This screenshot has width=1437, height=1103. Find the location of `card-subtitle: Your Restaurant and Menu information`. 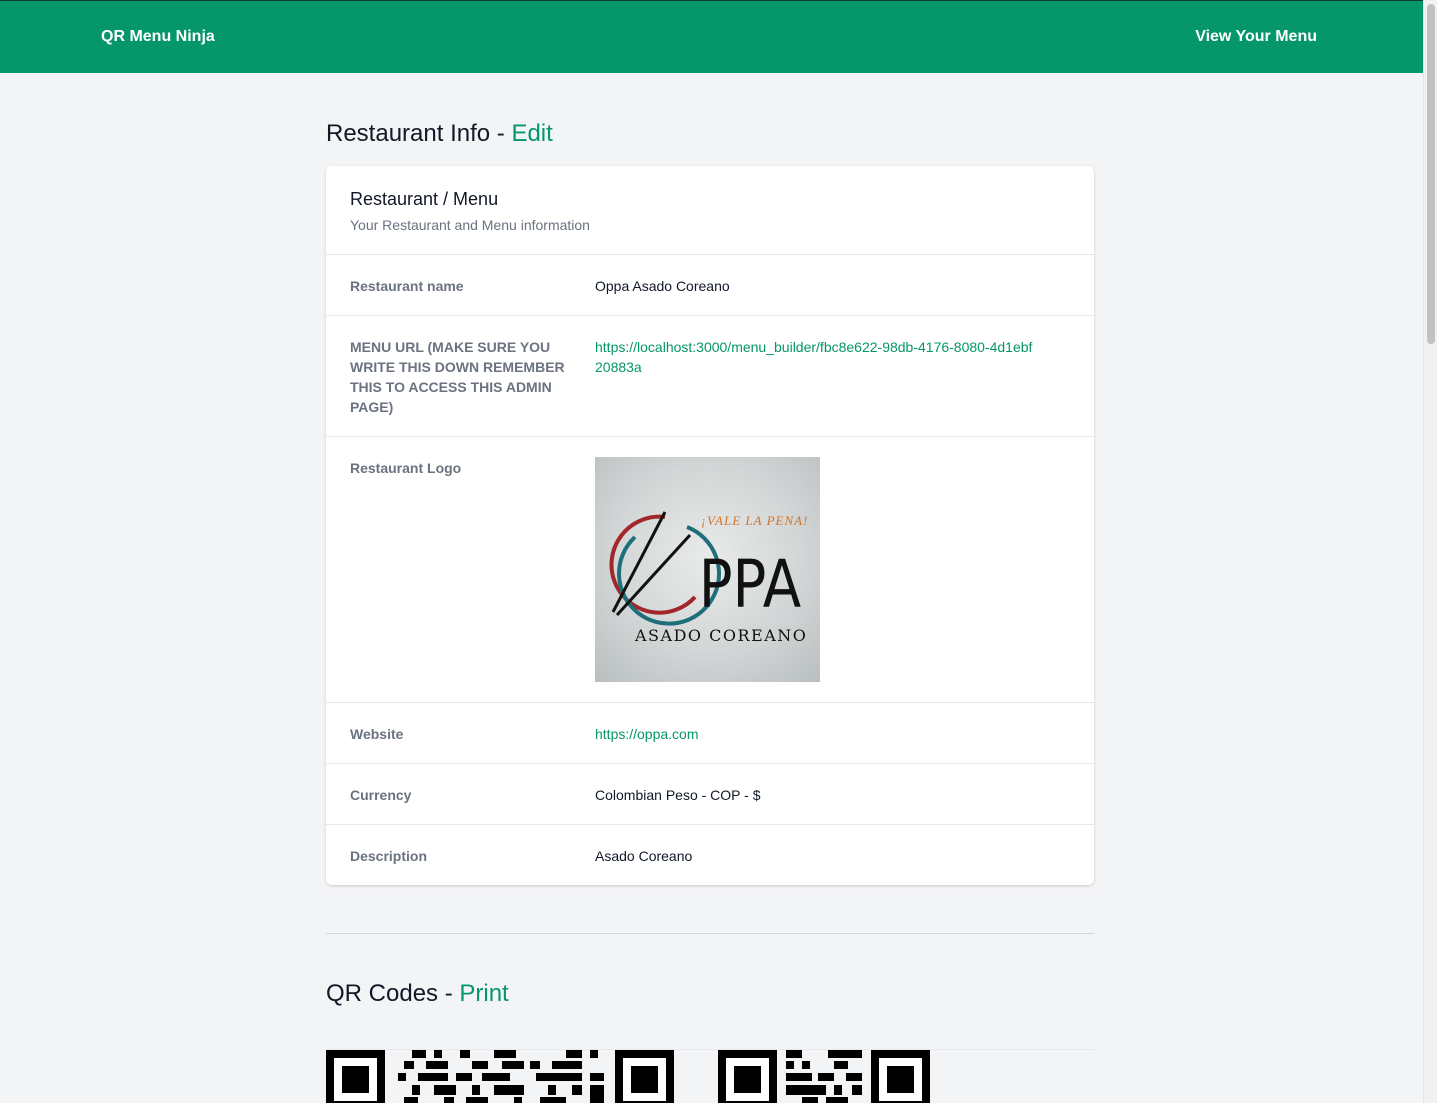

card-subtitle: Your Restaurant and Menu information is located at coordinates (470, 225).